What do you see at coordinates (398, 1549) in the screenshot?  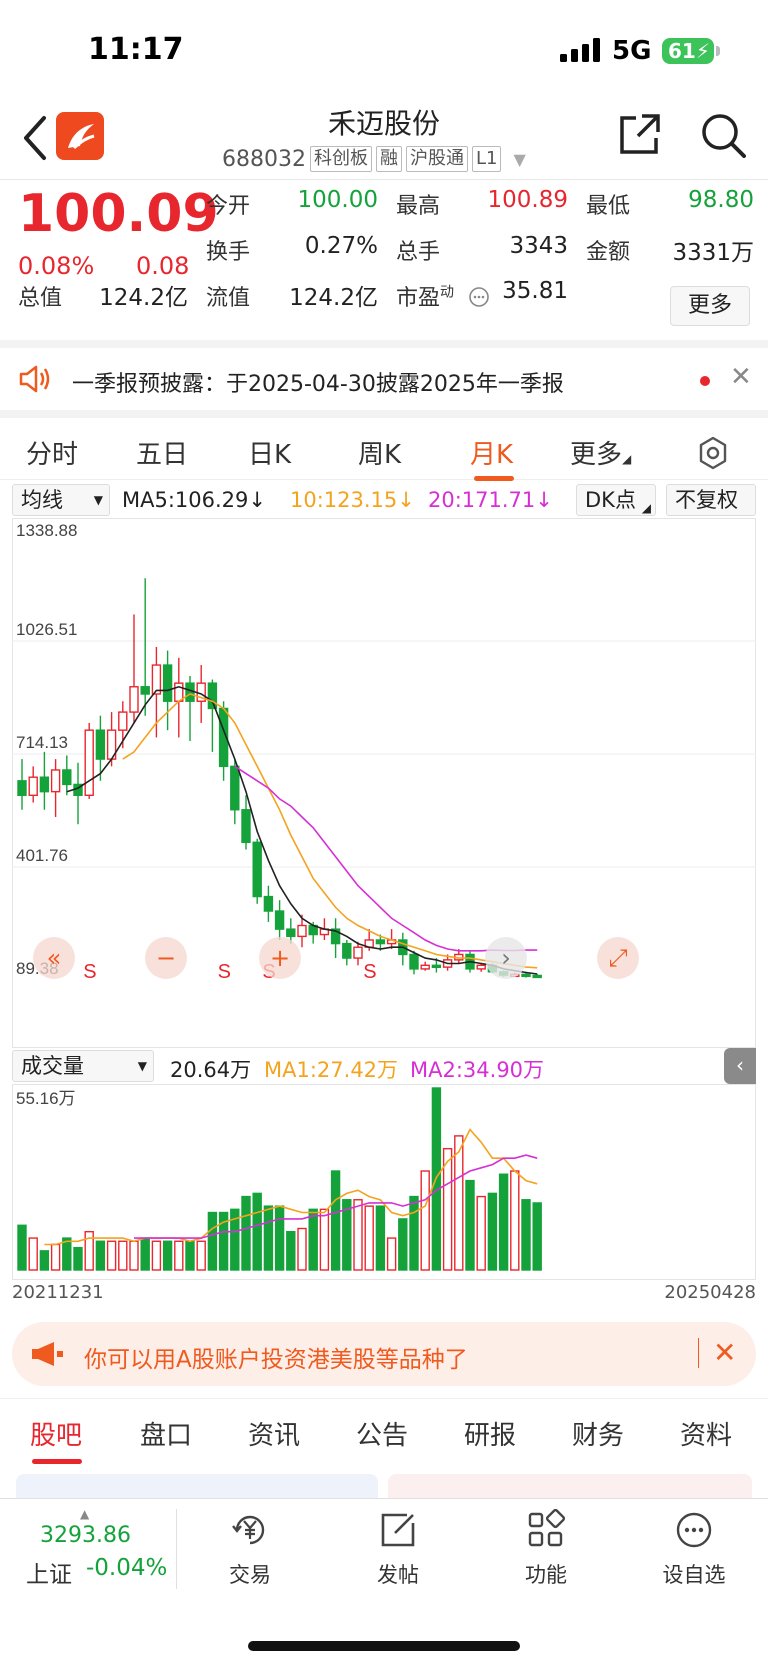 I see `nav-post: 发帖` at bounding box center [398, 1549].